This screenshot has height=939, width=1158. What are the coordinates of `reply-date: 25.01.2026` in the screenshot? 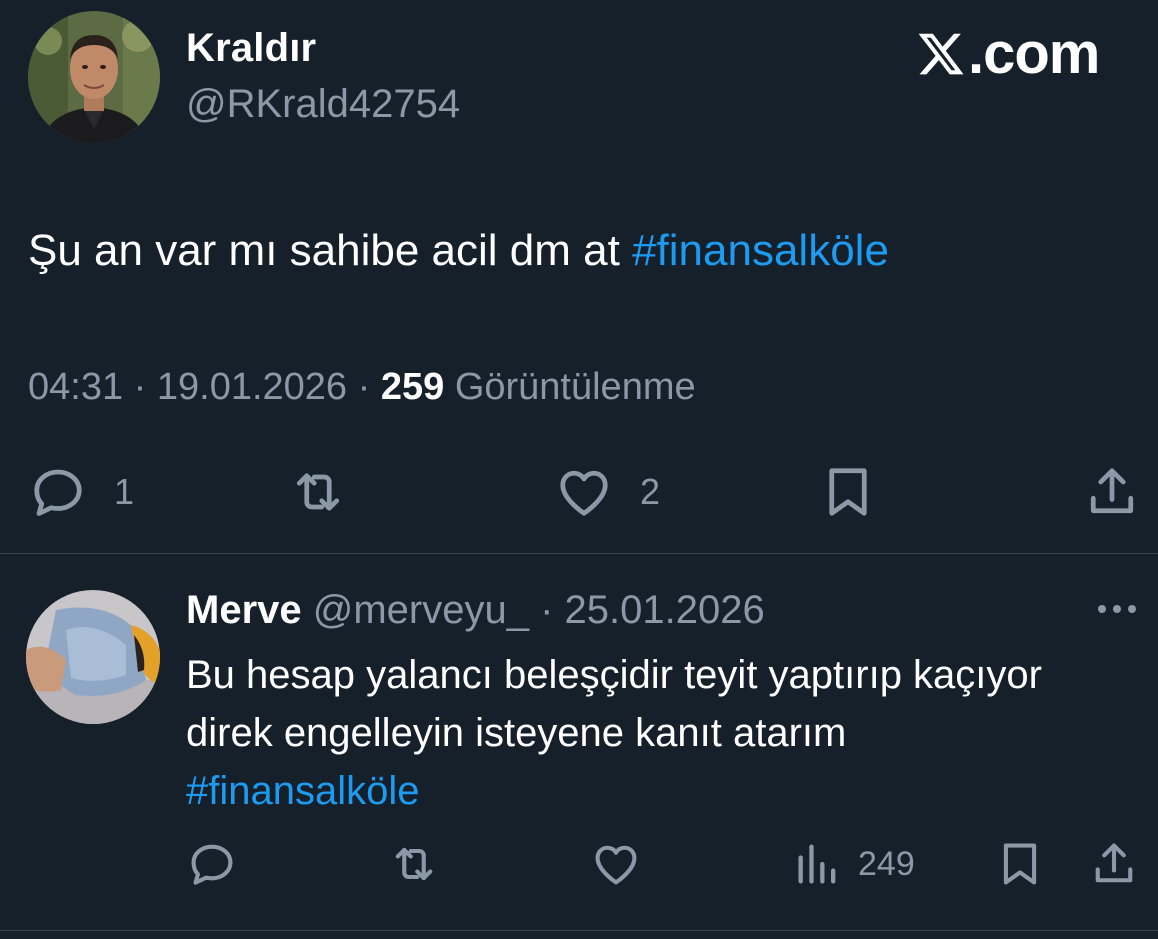 It's located at (665, 610).